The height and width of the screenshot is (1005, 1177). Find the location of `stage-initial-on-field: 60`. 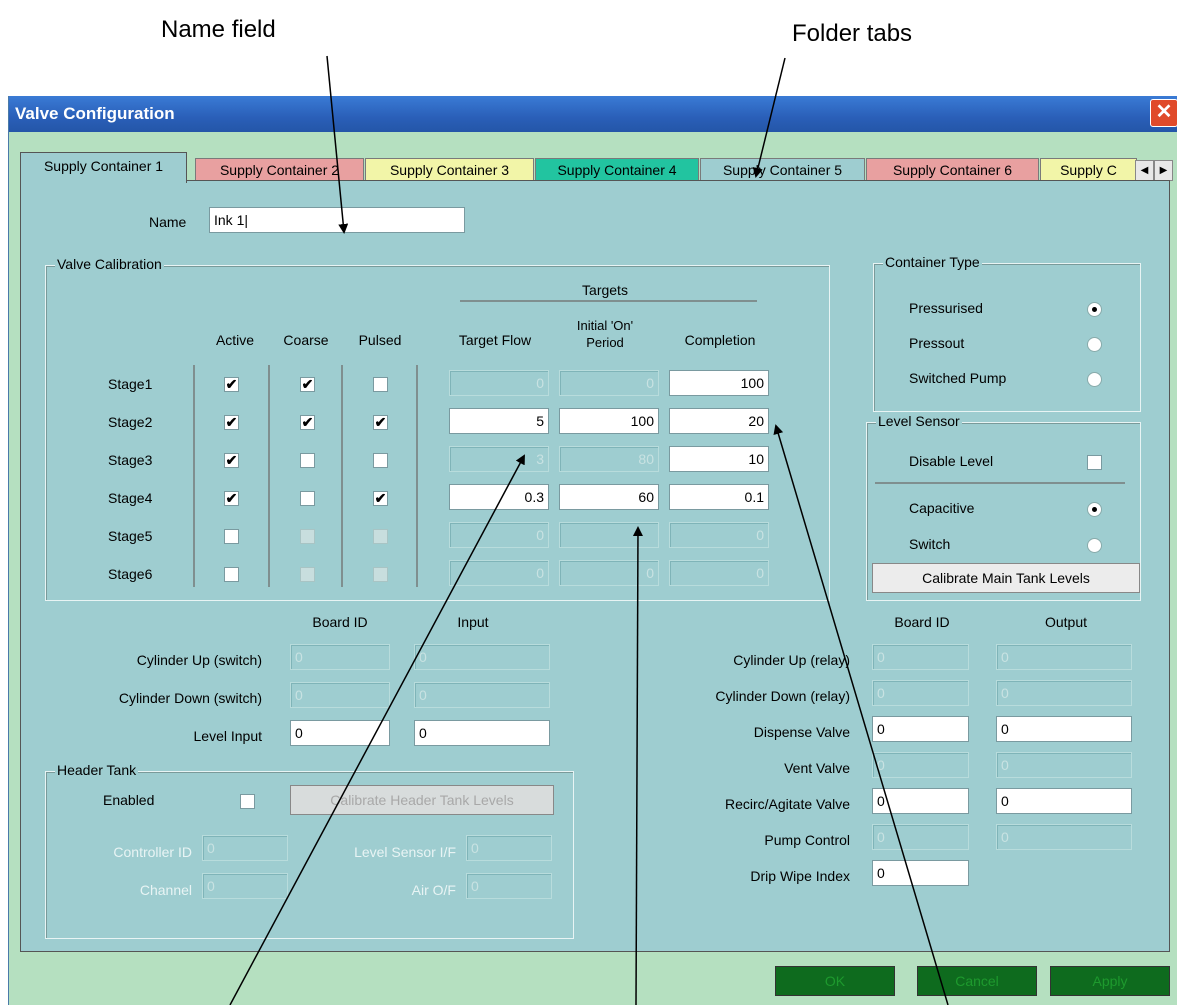

stage-initial-on-field: 60 is located at coordinates (609, 497).